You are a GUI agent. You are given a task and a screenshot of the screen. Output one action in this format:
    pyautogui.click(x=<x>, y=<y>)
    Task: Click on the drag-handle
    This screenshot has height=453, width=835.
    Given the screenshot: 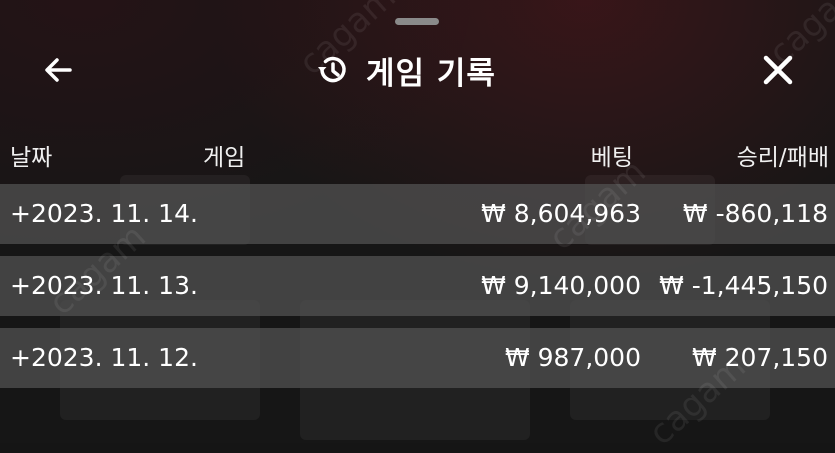 What is the action you would take?
    pyautogui.click(x=417, y=21)
    